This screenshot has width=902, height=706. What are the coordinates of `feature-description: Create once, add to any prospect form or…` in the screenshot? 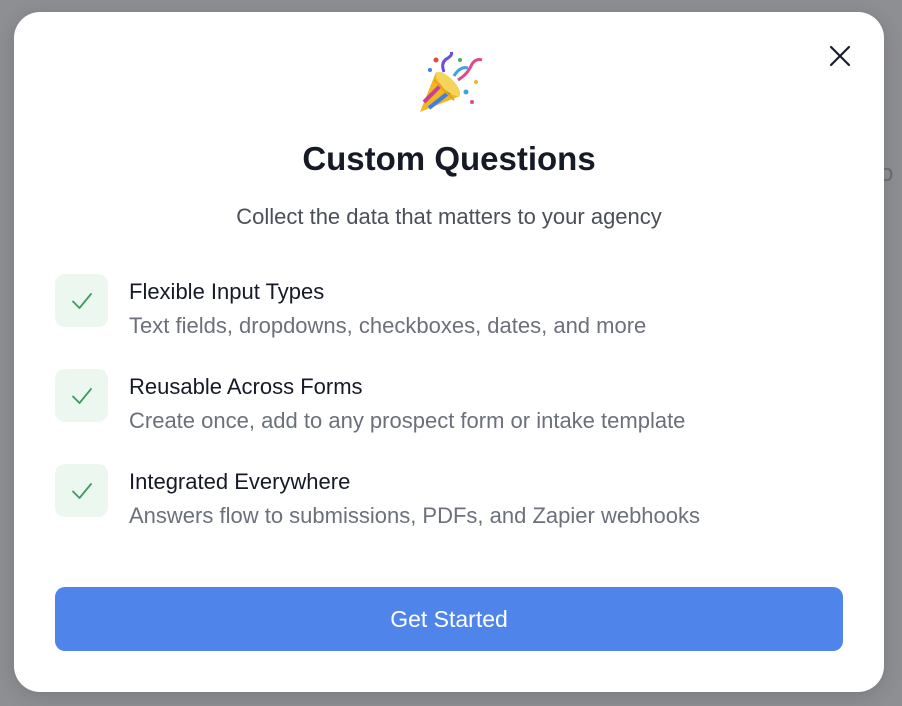 It's located at (407, 420).